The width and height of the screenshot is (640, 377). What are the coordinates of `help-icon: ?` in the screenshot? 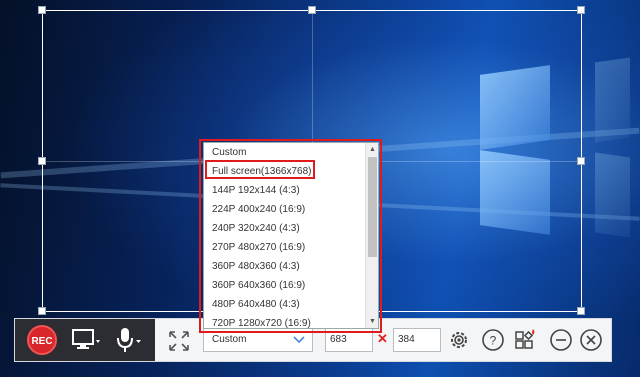 It's located at (493, 340).